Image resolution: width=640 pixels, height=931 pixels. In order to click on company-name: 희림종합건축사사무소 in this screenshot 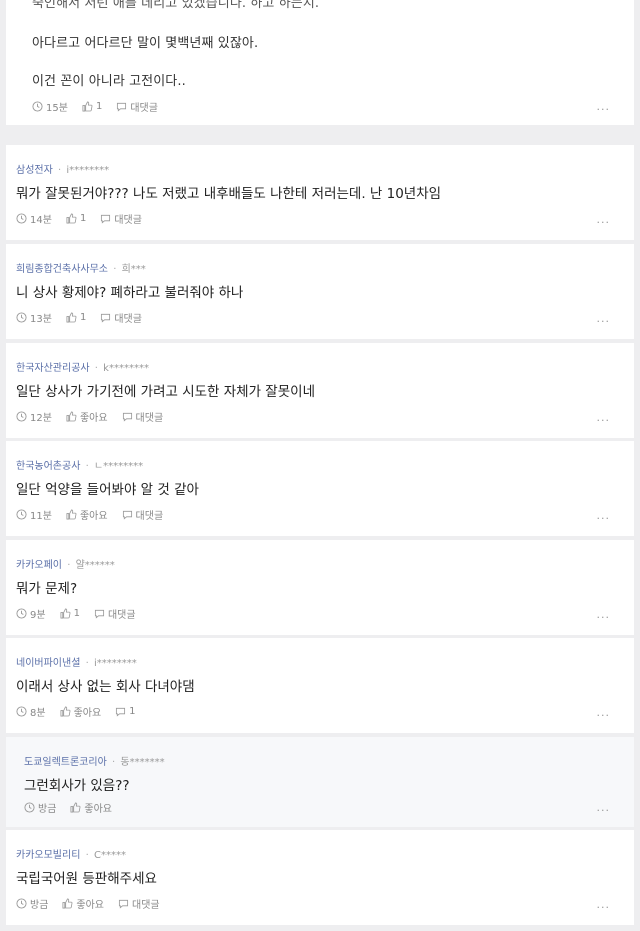, I will do `click(62, 269)`.